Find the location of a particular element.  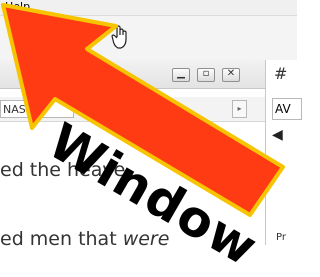

next-arrow-button: ▸ is located at coordinates (239, 109).